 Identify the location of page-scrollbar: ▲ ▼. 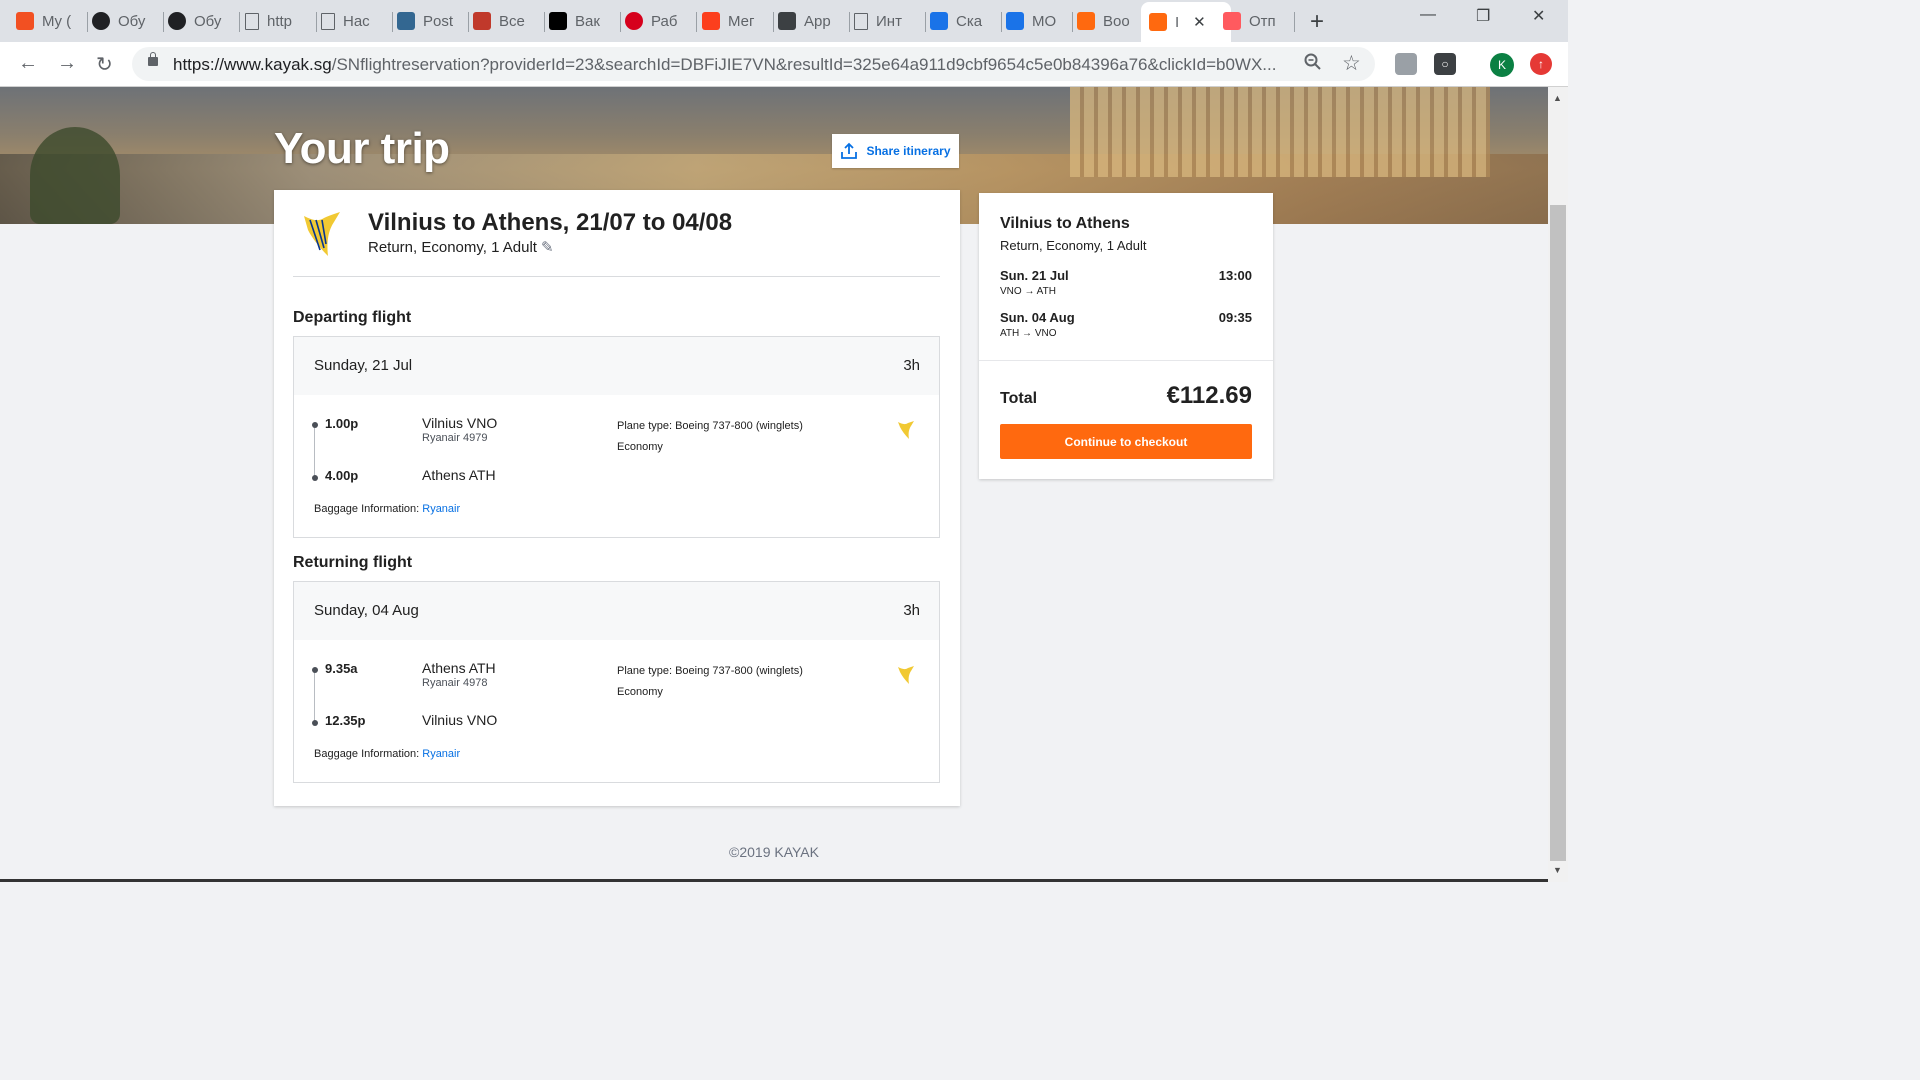
(1558, 484).